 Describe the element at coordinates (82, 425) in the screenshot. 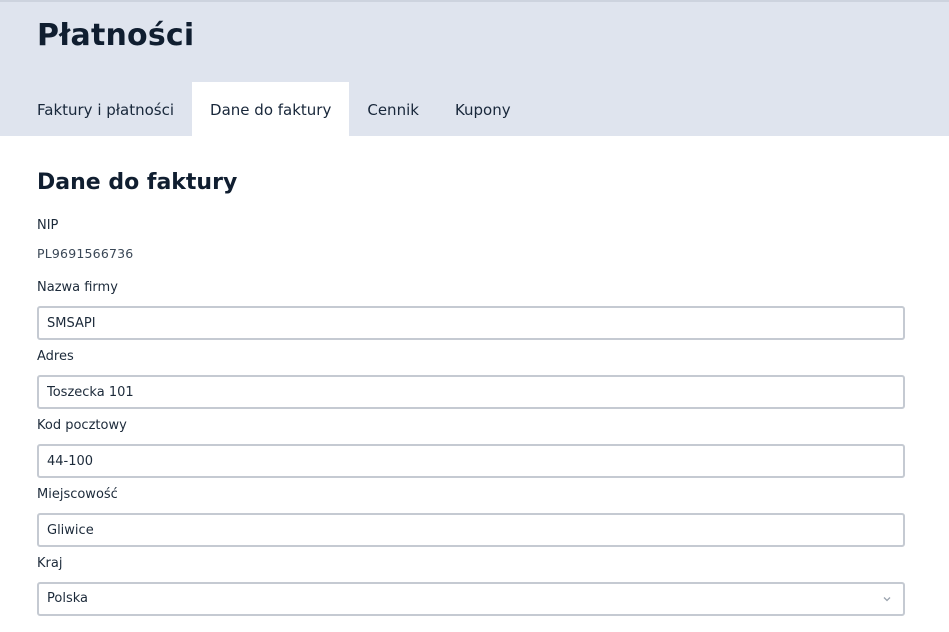

I see `postal-code-label: Kod pocztowy` at that location.